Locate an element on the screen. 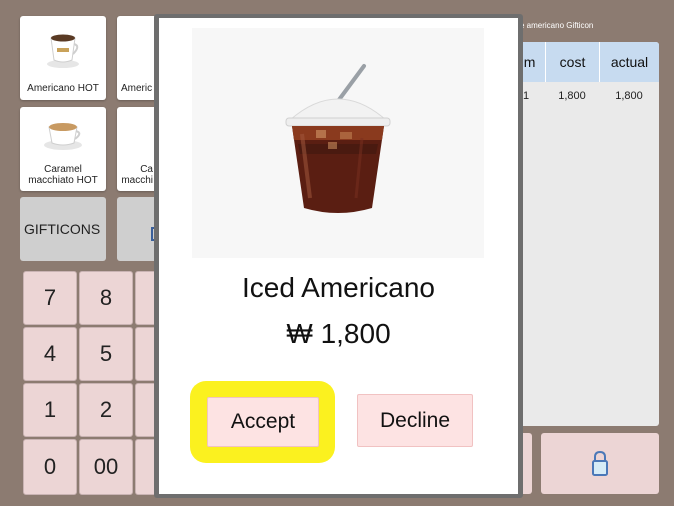 Image resolution: width=674 pixels, height=506 pixels. menu-item-label: Caramel macchiato HOT is located at coordinates (63, 175).